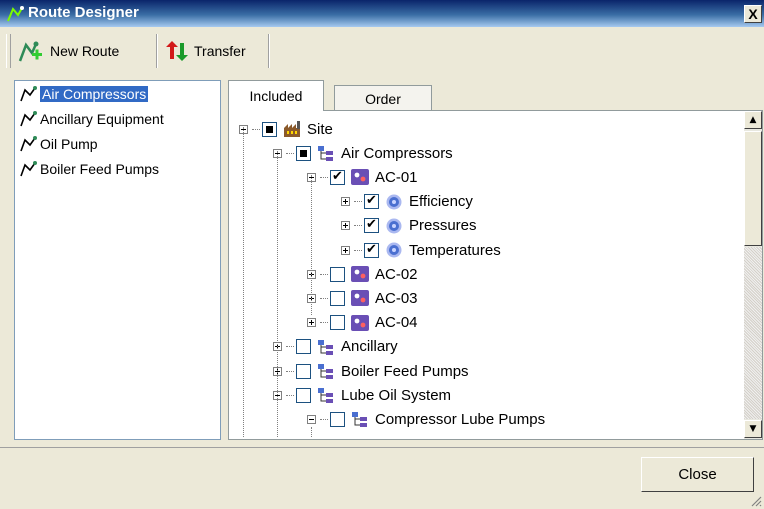  Describe the element at coordinates (396, 177) in the screenshot. I see `tree-node-label: AC-01` at that location.